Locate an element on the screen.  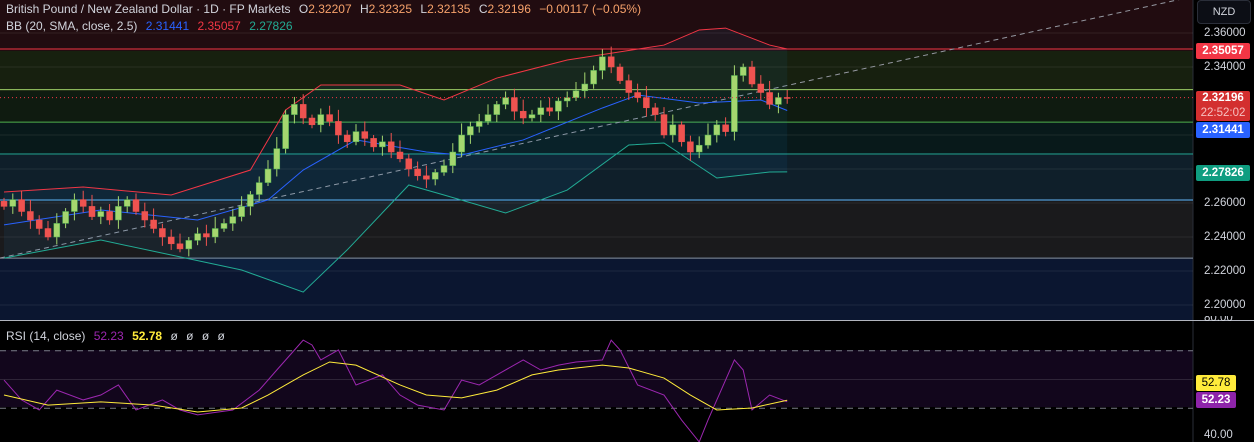
change-value: −0.00117 (−0.05%) is located at coordinates (590, 9).